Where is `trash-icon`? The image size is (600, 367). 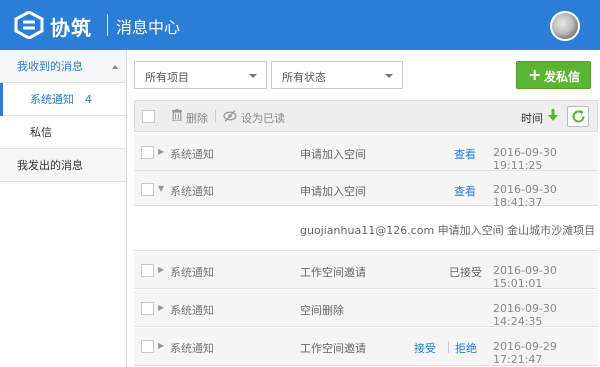
trash-icon is located at coordinates (177, 115).